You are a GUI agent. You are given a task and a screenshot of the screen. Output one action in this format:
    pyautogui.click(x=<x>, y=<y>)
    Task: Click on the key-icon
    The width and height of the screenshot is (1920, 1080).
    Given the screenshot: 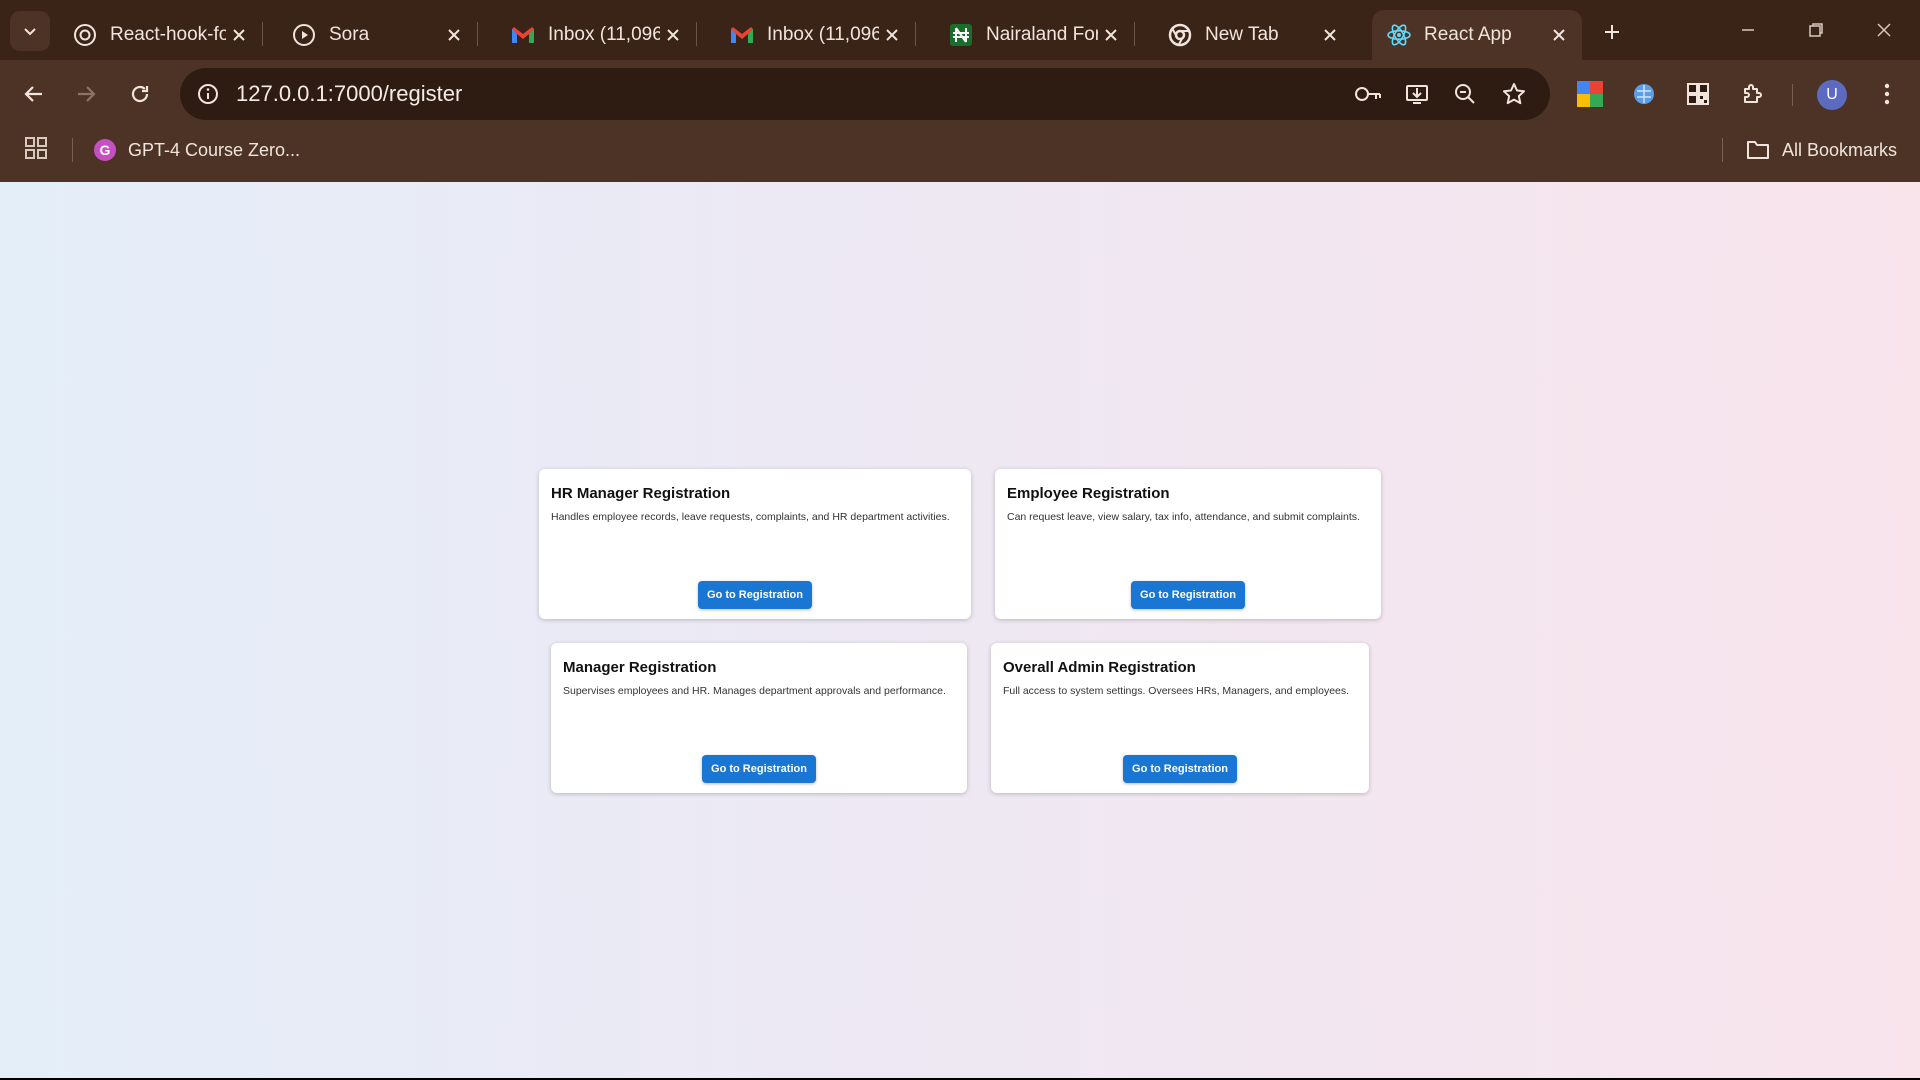 What is the action you would take?
    pyautogui.click(x=1368, y=94)
    